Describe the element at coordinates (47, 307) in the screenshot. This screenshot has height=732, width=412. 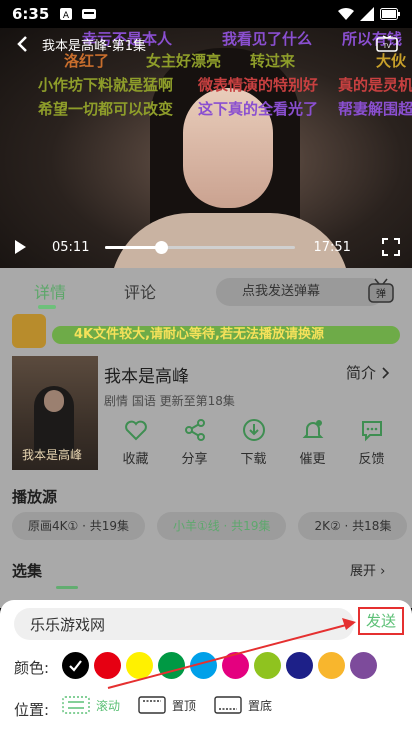
I see `tab-active-indicator` at that location.